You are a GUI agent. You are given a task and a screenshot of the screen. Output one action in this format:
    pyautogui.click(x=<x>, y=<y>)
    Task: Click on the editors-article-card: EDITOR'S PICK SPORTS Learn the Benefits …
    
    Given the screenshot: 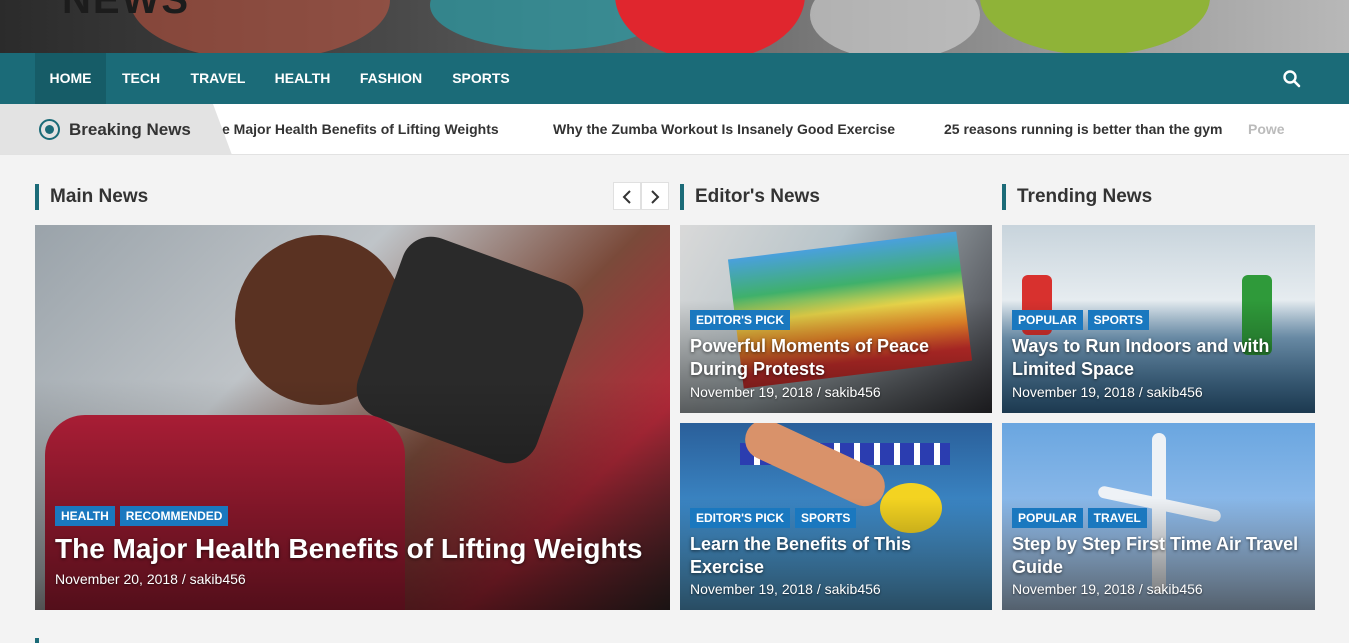 What is the action you would take?
    pyautogui.click(x=836, y=516)
    